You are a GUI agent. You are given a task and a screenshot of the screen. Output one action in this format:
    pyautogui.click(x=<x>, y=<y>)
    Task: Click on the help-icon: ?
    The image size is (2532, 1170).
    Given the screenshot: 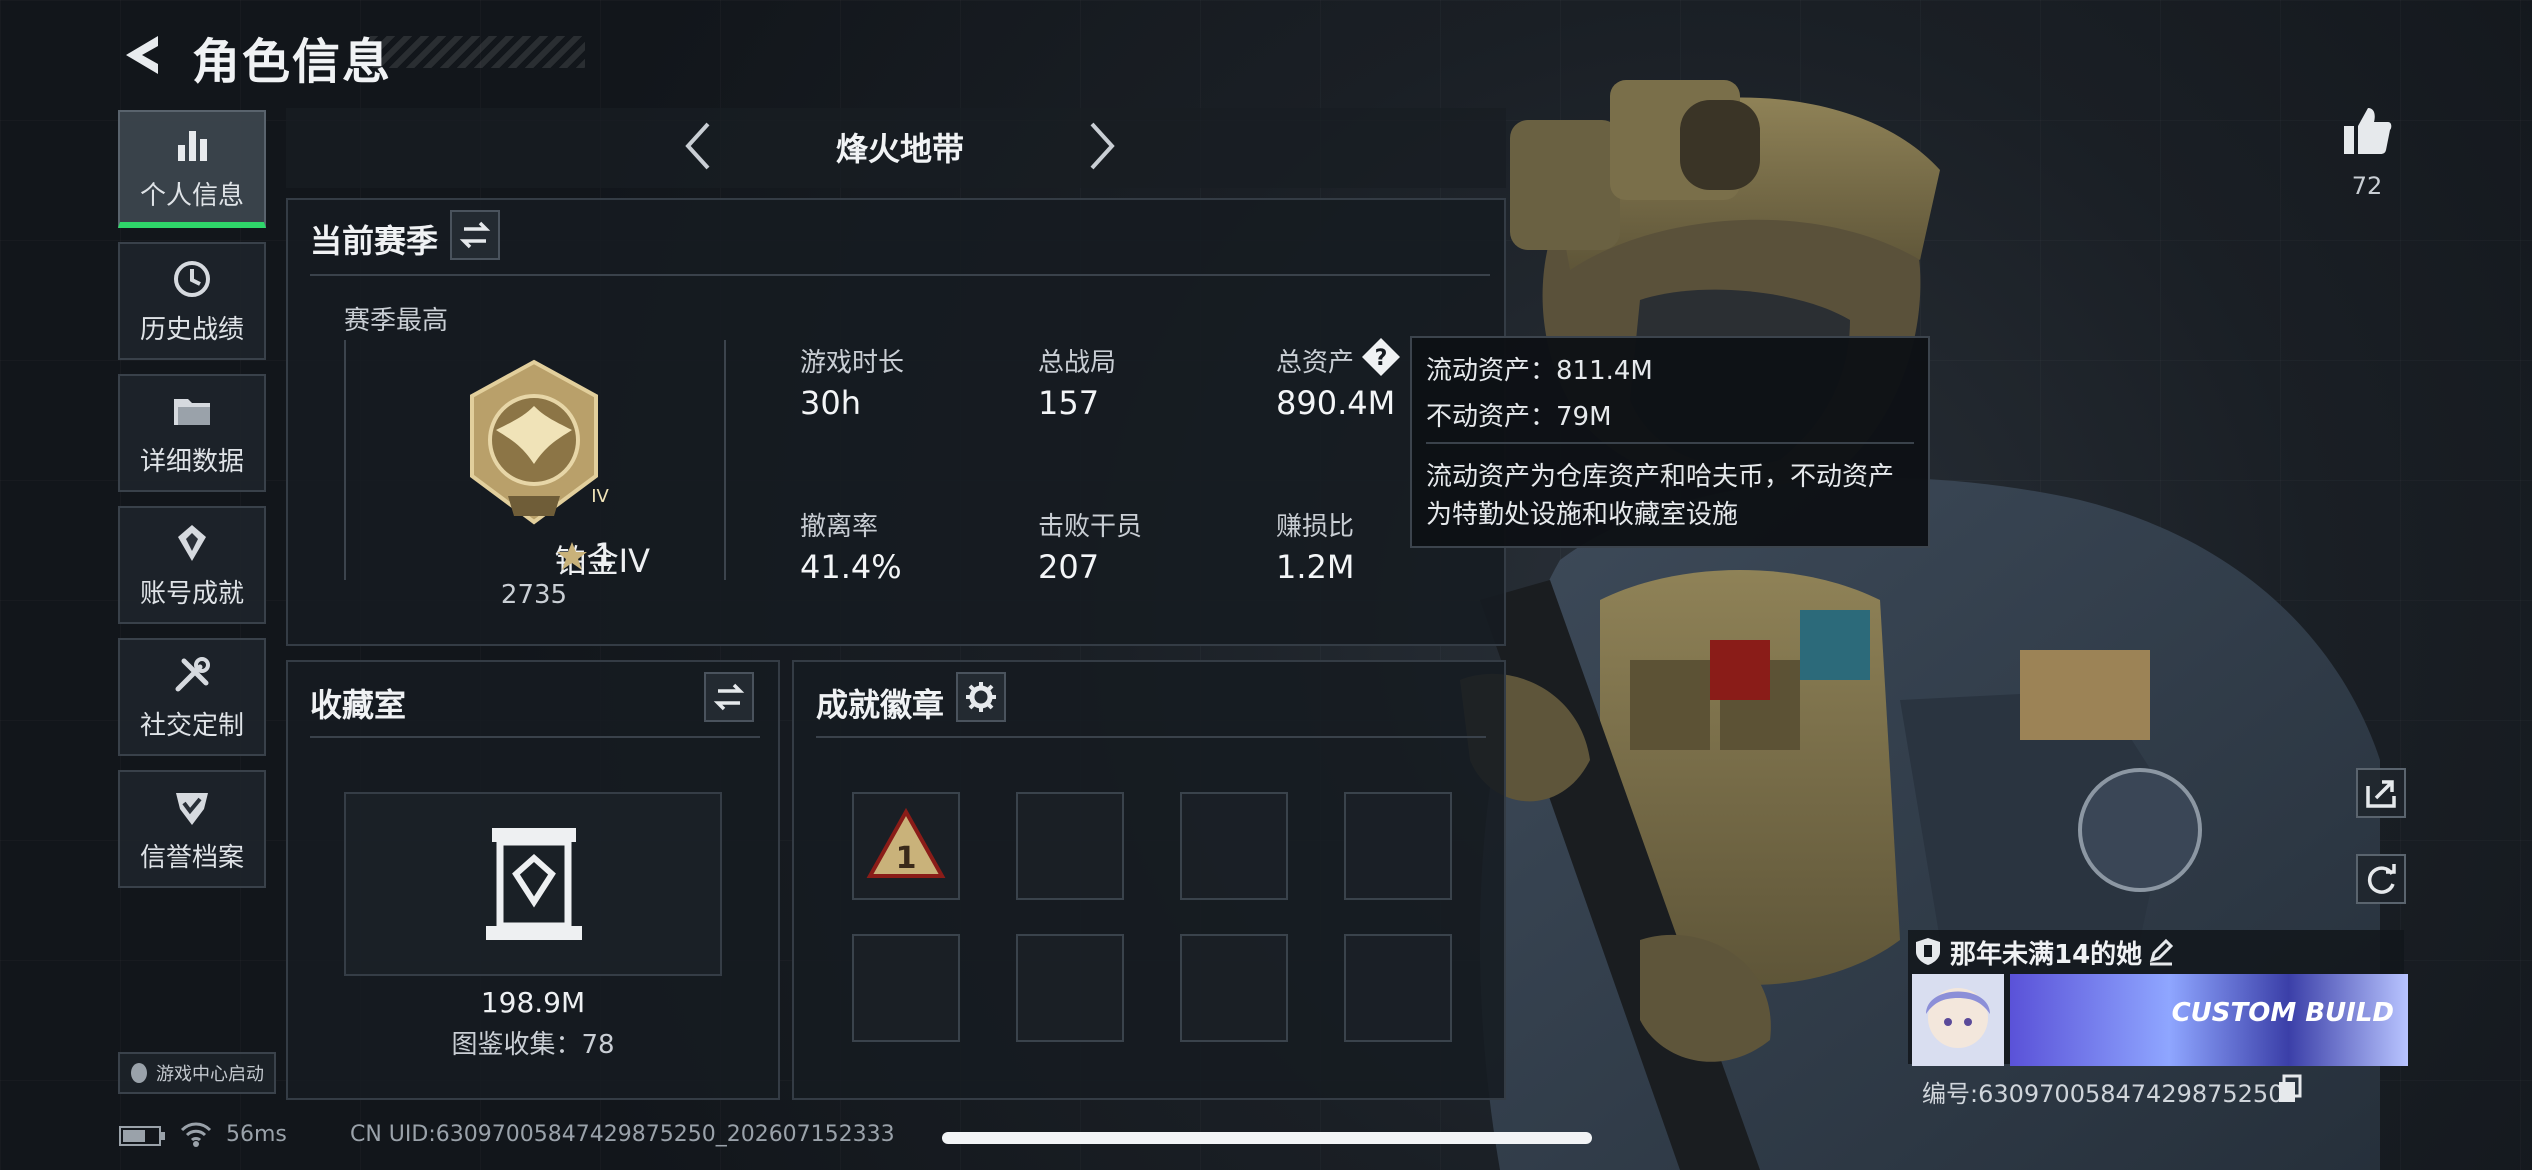 What is the action you would take?
    pyautogui.click(x=1381, y=357)
    